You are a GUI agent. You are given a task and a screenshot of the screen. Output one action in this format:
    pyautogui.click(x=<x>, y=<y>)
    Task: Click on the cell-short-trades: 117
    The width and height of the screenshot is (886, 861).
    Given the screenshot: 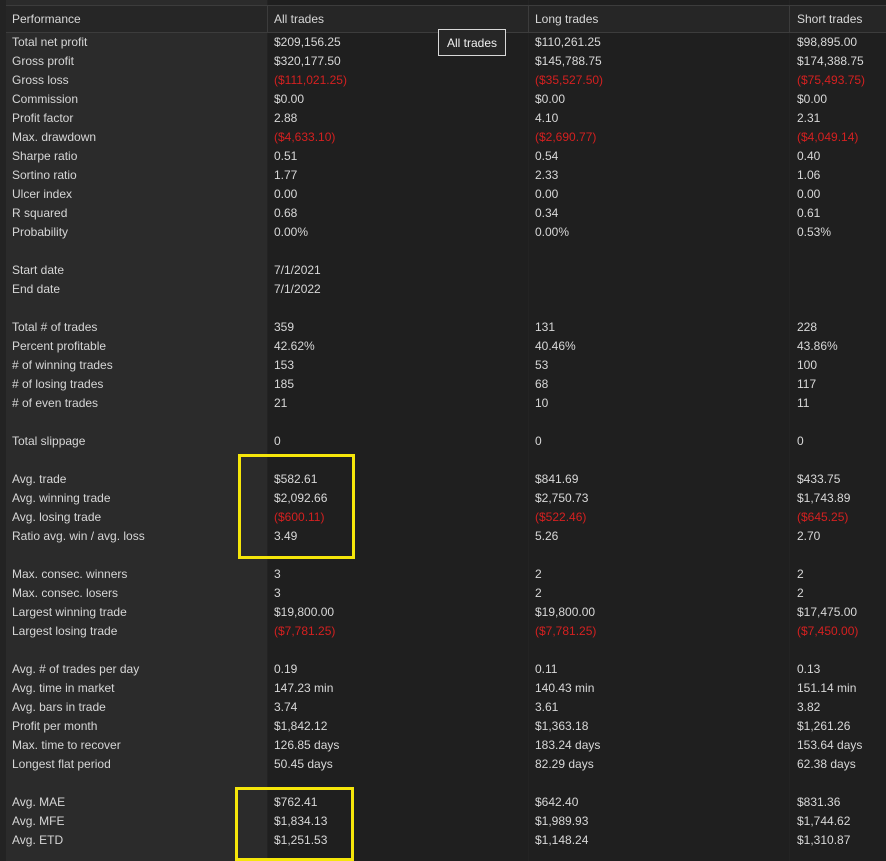 What is the action you would take?
    pyautogui.click(x=807, y=384)
    